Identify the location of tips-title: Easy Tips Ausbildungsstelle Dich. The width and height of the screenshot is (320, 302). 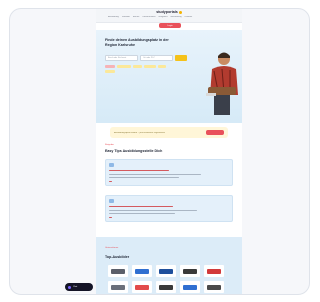
(134, 151).